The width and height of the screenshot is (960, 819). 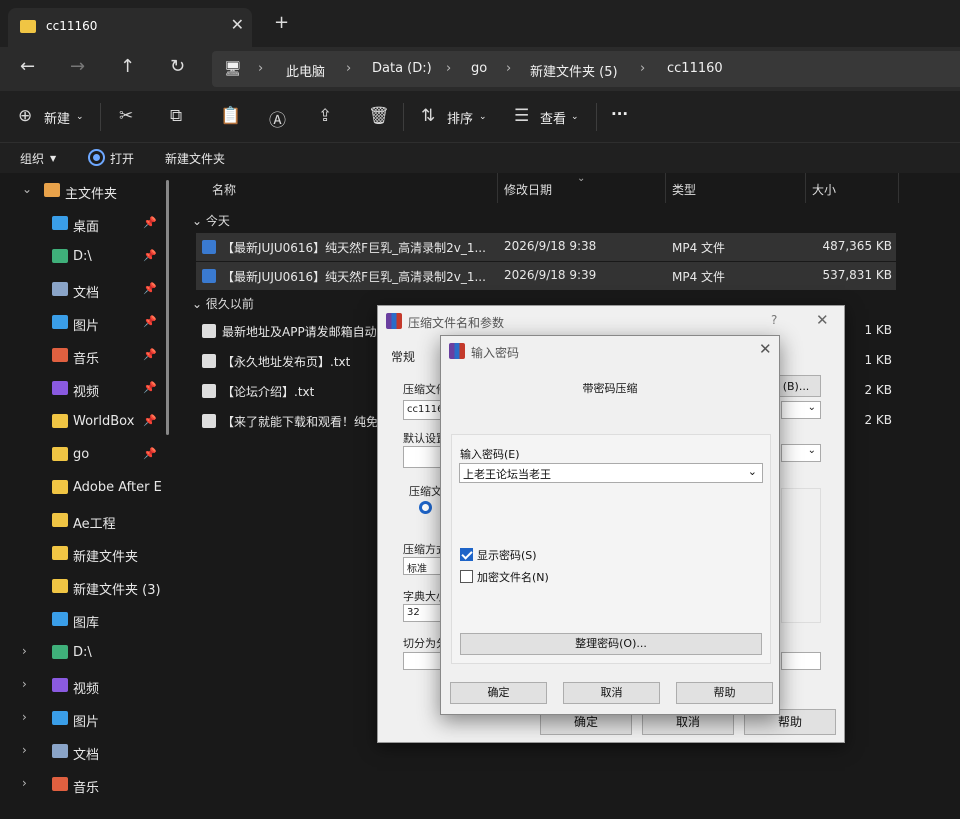 I want to click on new-button: 新建, so click(x=57, y=117).